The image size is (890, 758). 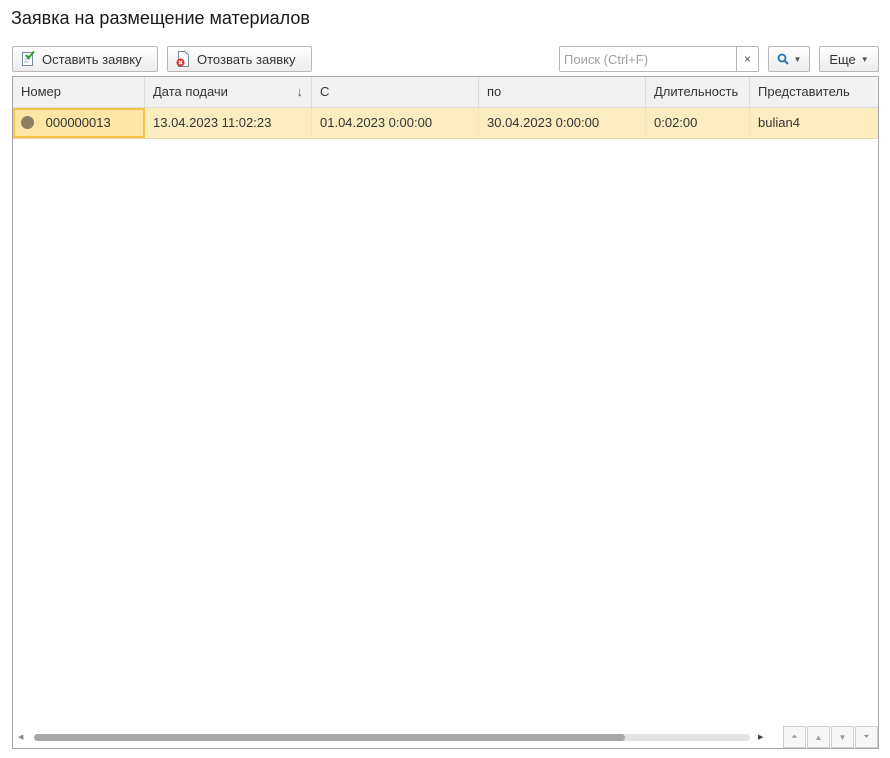 I want to click on column-header-duration: Длительность, so click(x=698, y=92).